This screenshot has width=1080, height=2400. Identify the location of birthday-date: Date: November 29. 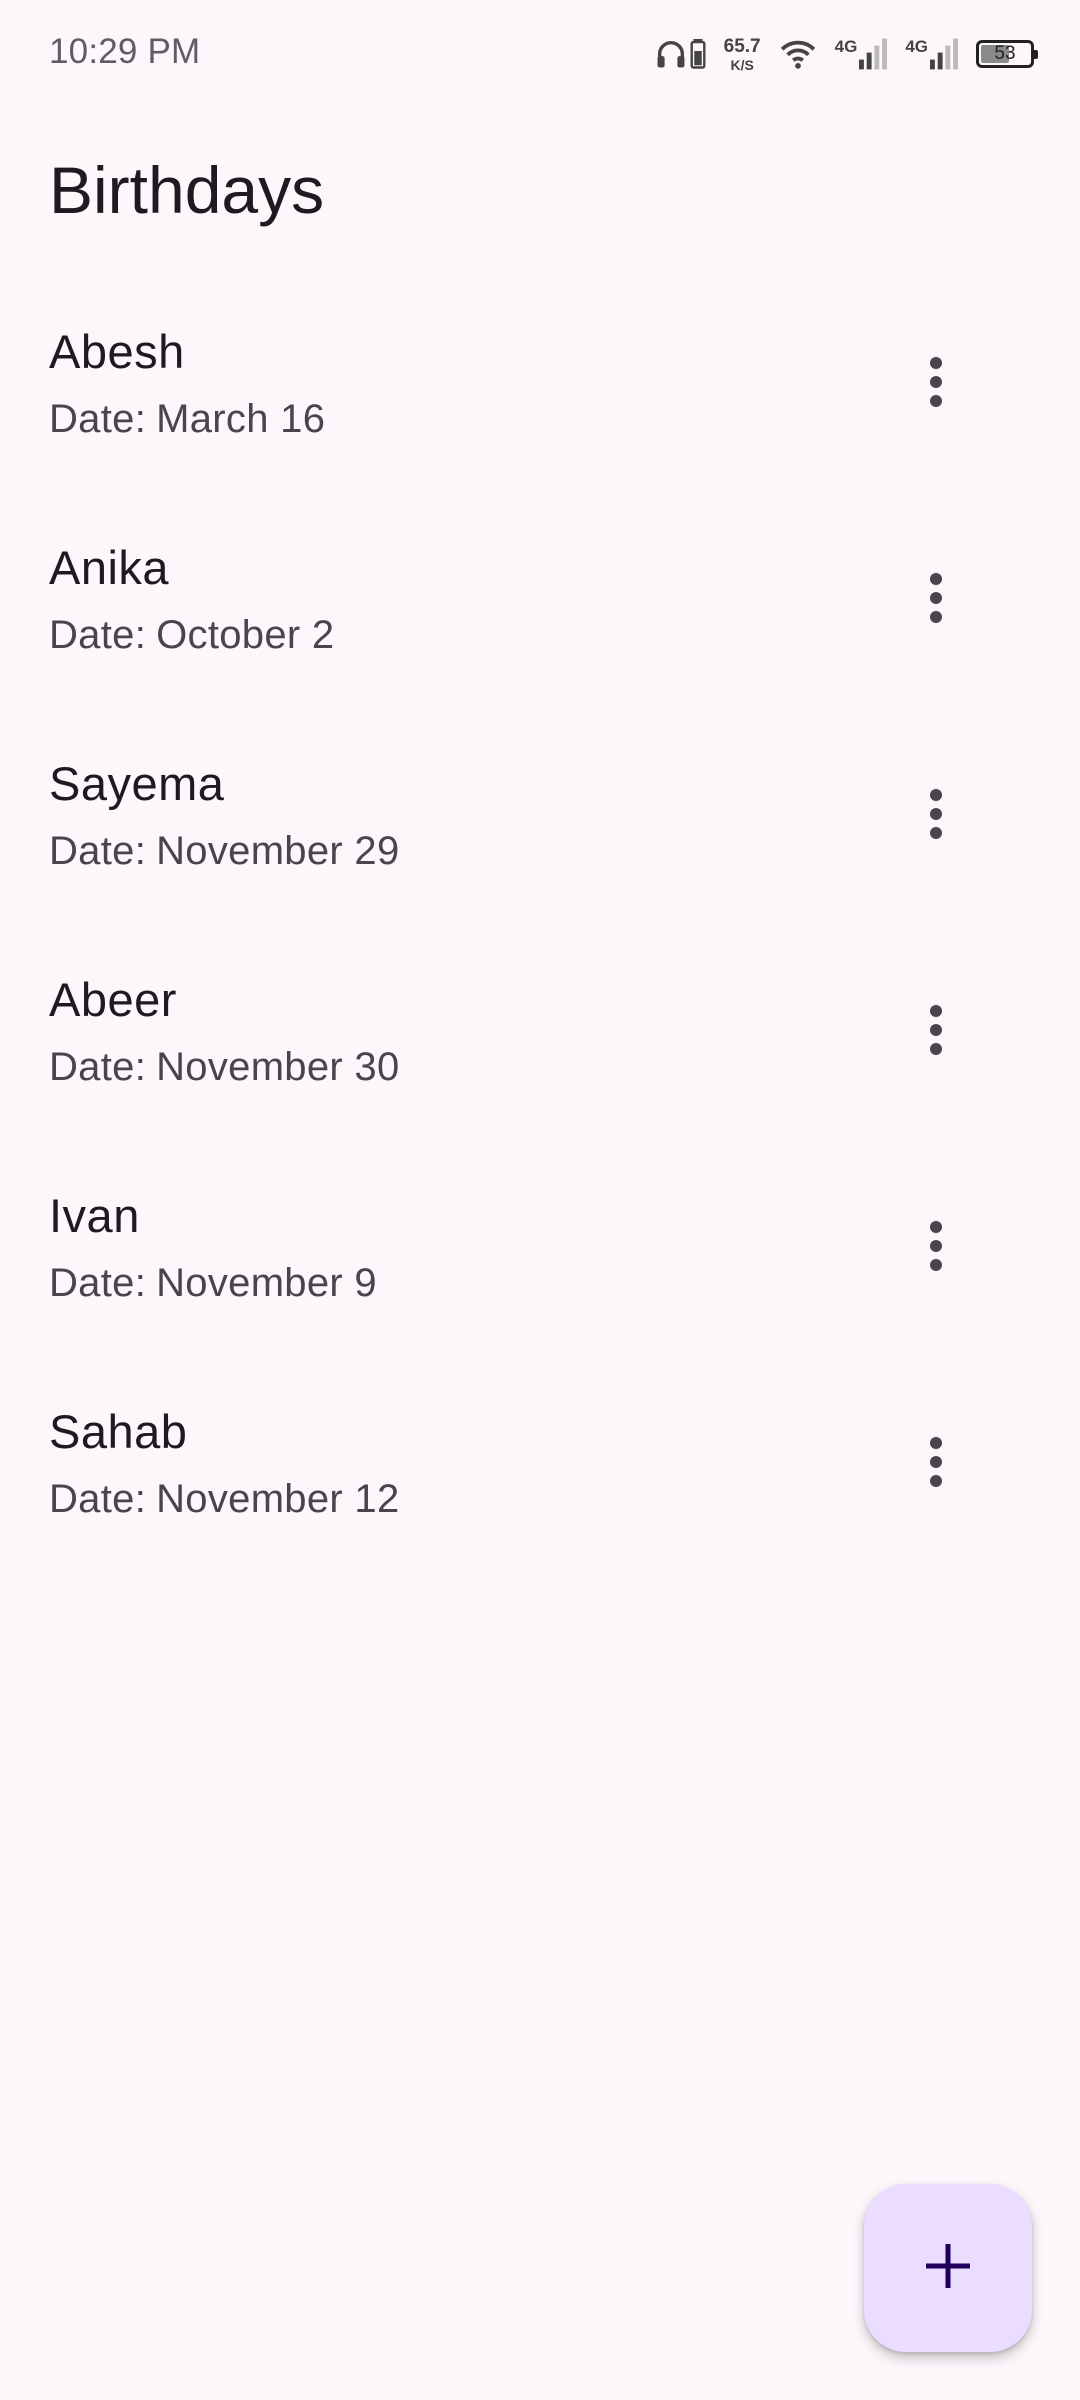
(224, 851).